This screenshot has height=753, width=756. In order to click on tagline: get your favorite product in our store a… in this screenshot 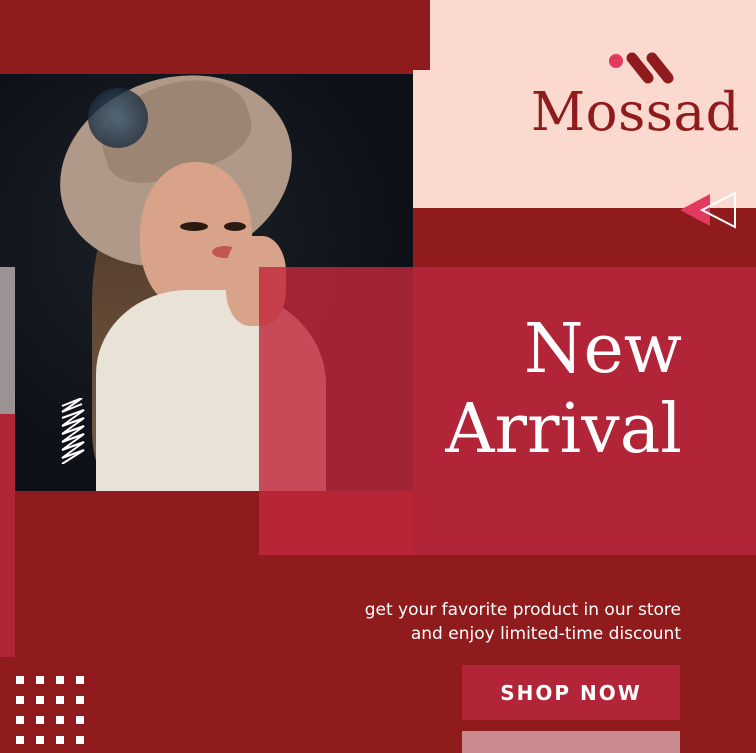, I will do `click(490, 622)`.